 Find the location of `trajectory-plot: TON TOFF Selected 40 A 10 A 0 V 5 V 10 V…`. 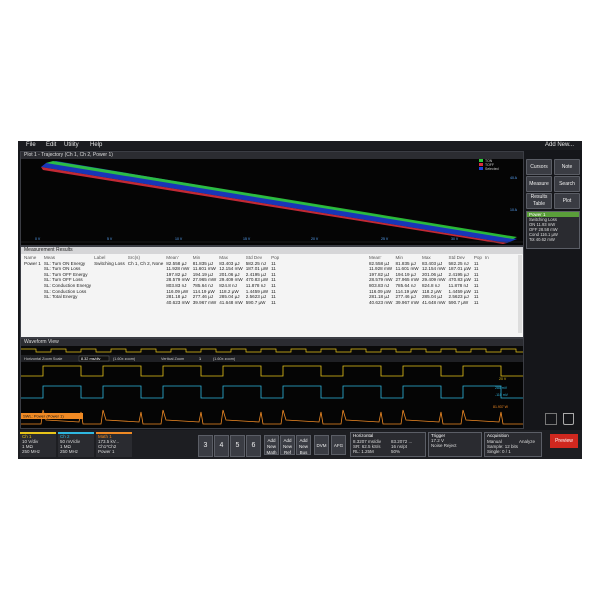

trajectory-plot: TON TOFF Selected 40 A 10 A 0 V 5 V 10 V… is located at coordinates (272, 202).